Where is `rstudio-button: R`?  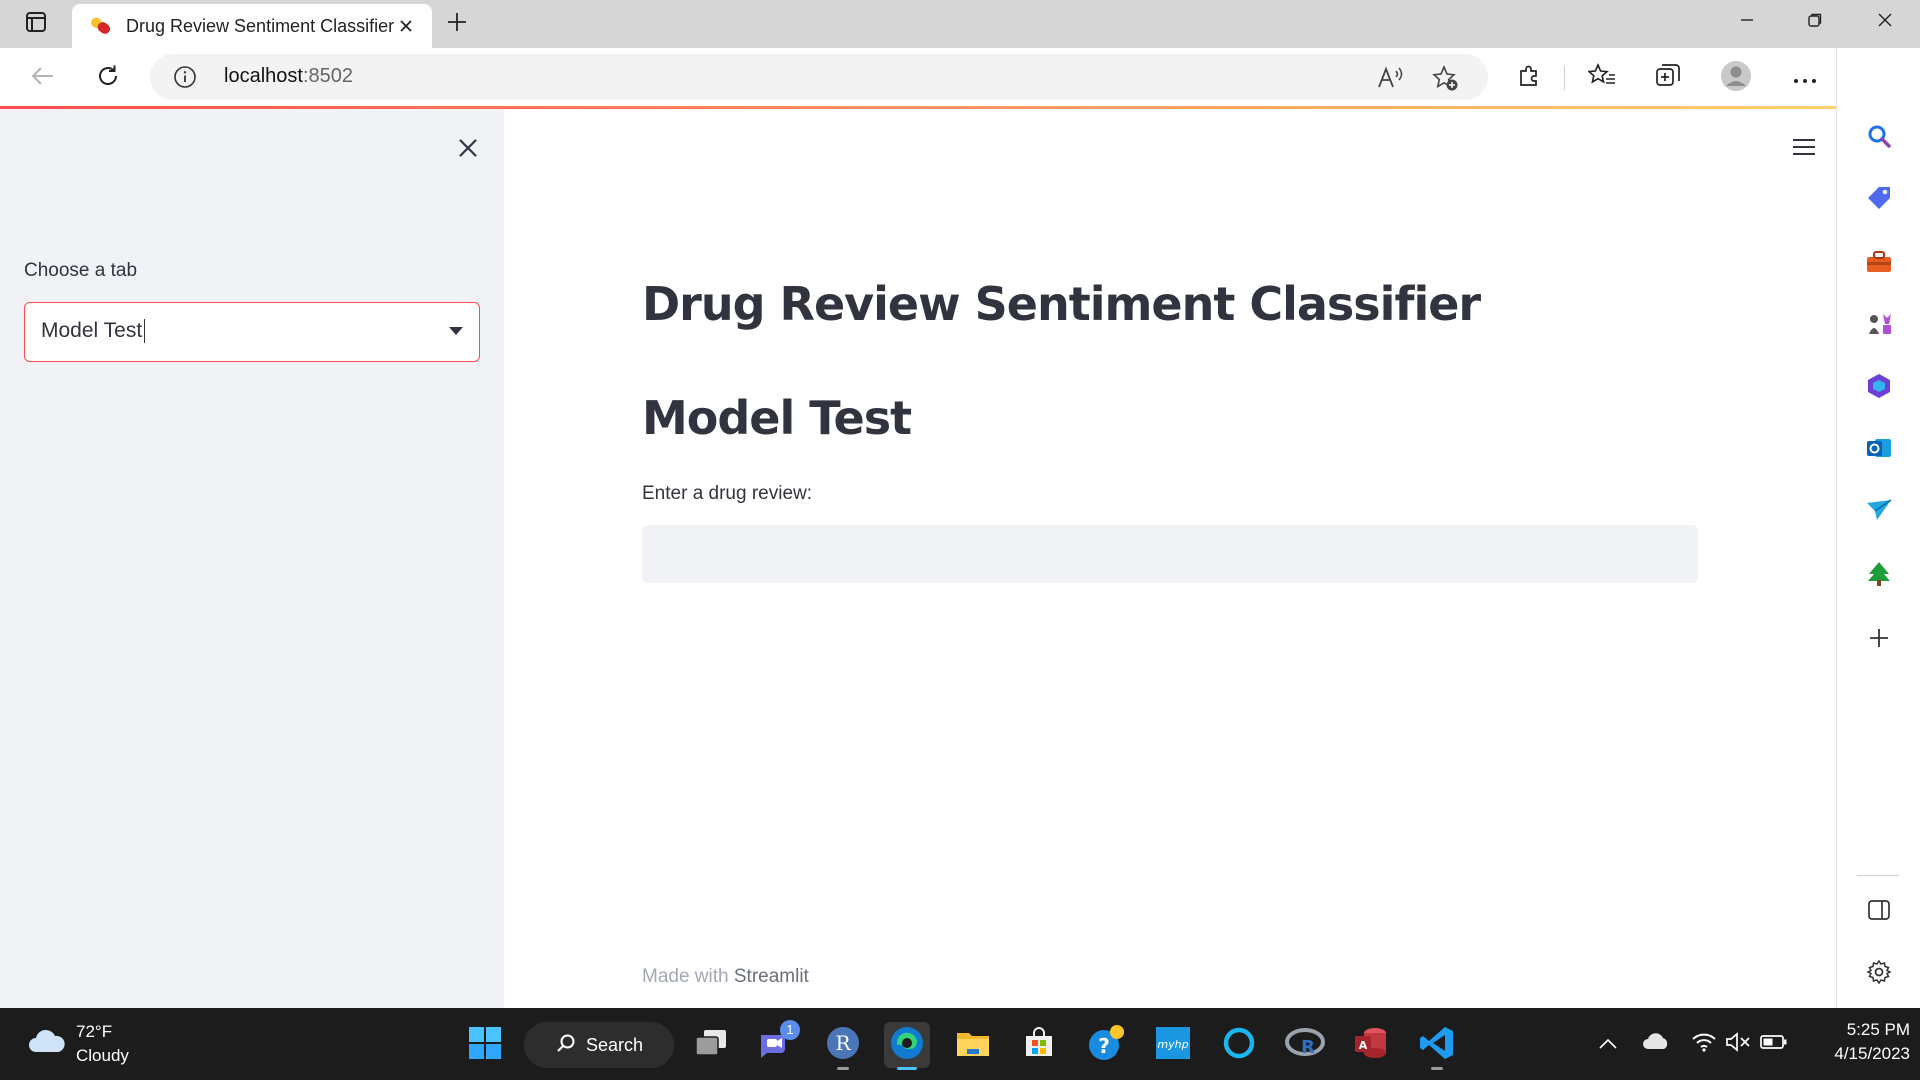 rstudio-button: R is located at coordinates (1305, 1045).